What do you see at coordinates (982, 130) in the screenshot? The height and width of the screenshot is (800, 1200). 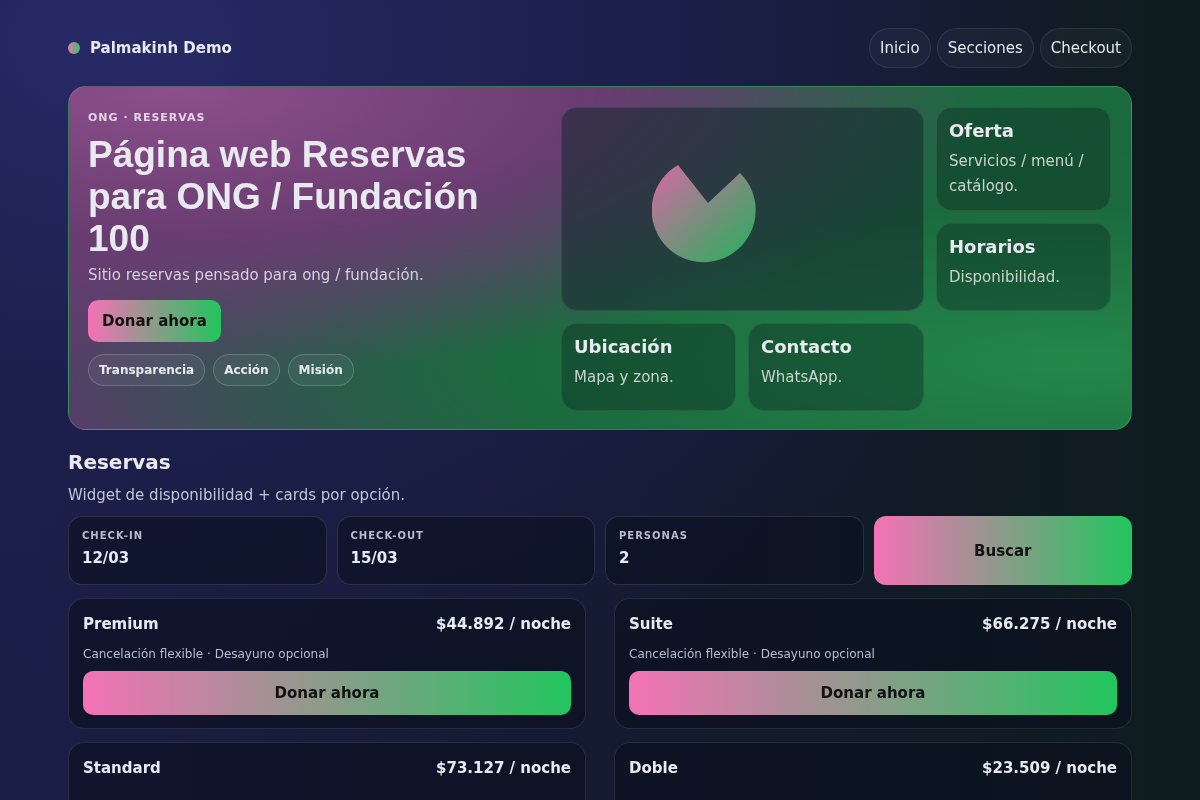 I see `tile-title: Oferta` at bounding box center [982, 130].